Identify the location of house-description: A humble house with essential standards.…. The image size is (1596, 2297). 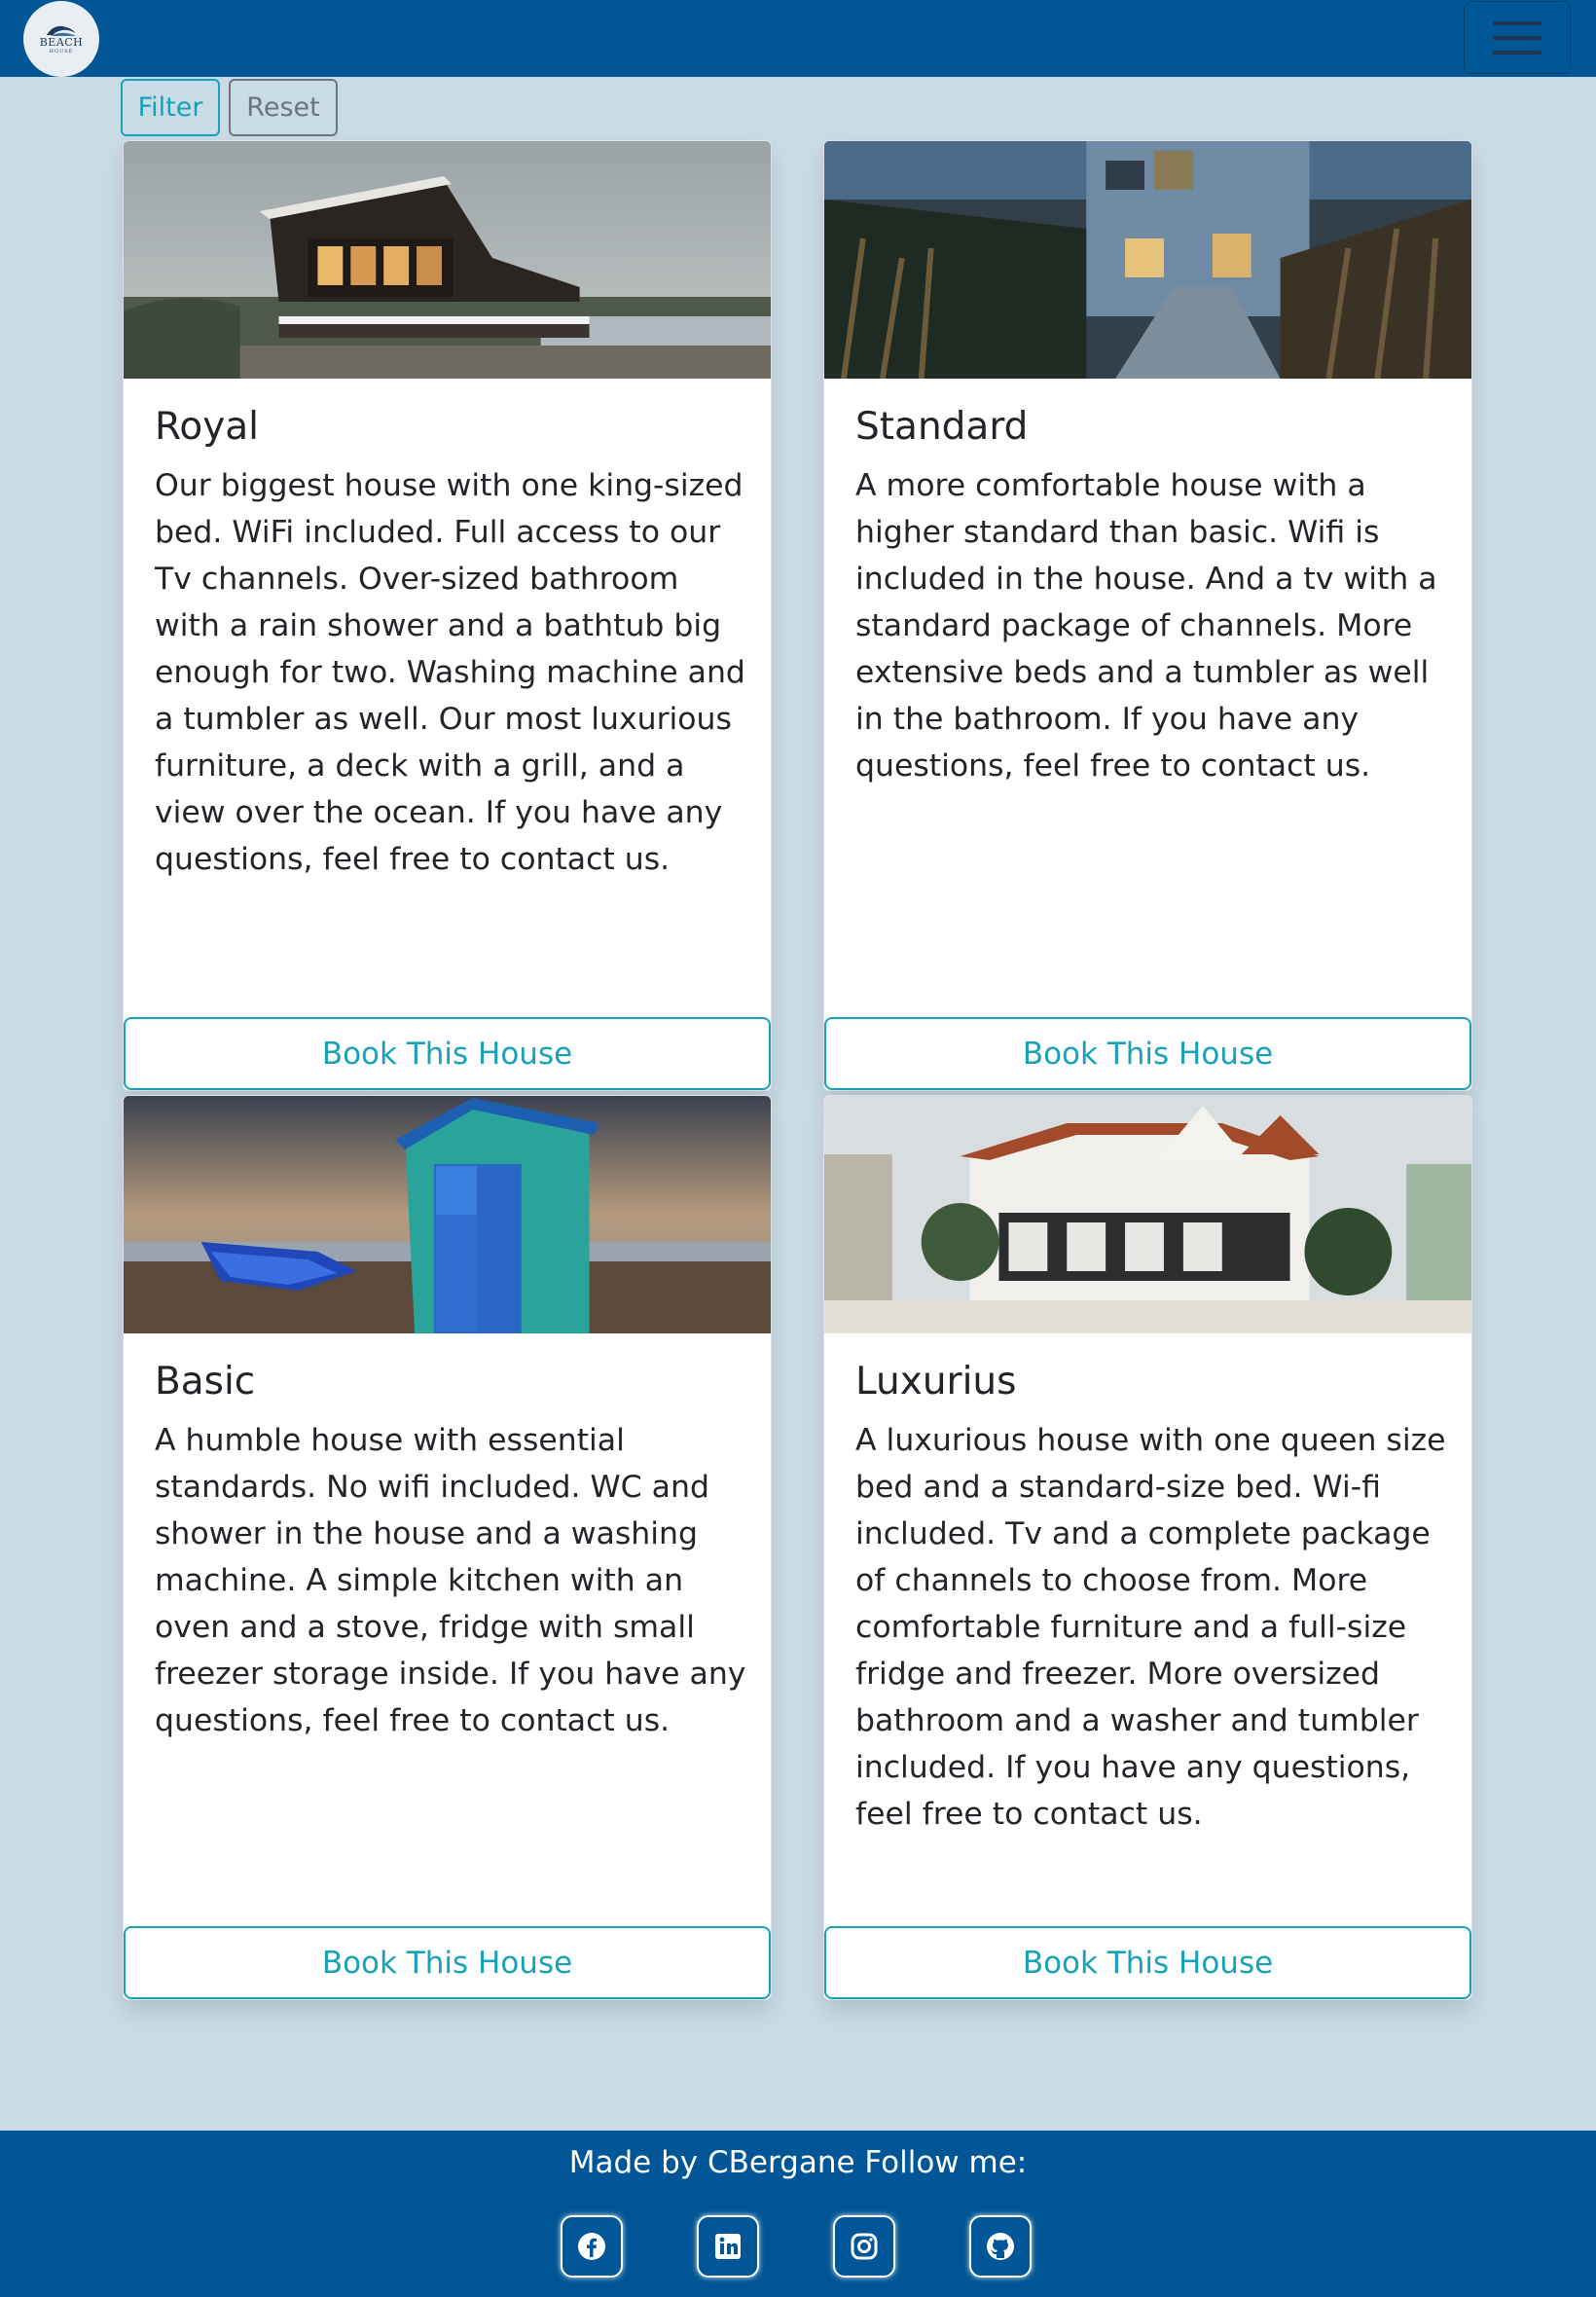
(450, 1580).